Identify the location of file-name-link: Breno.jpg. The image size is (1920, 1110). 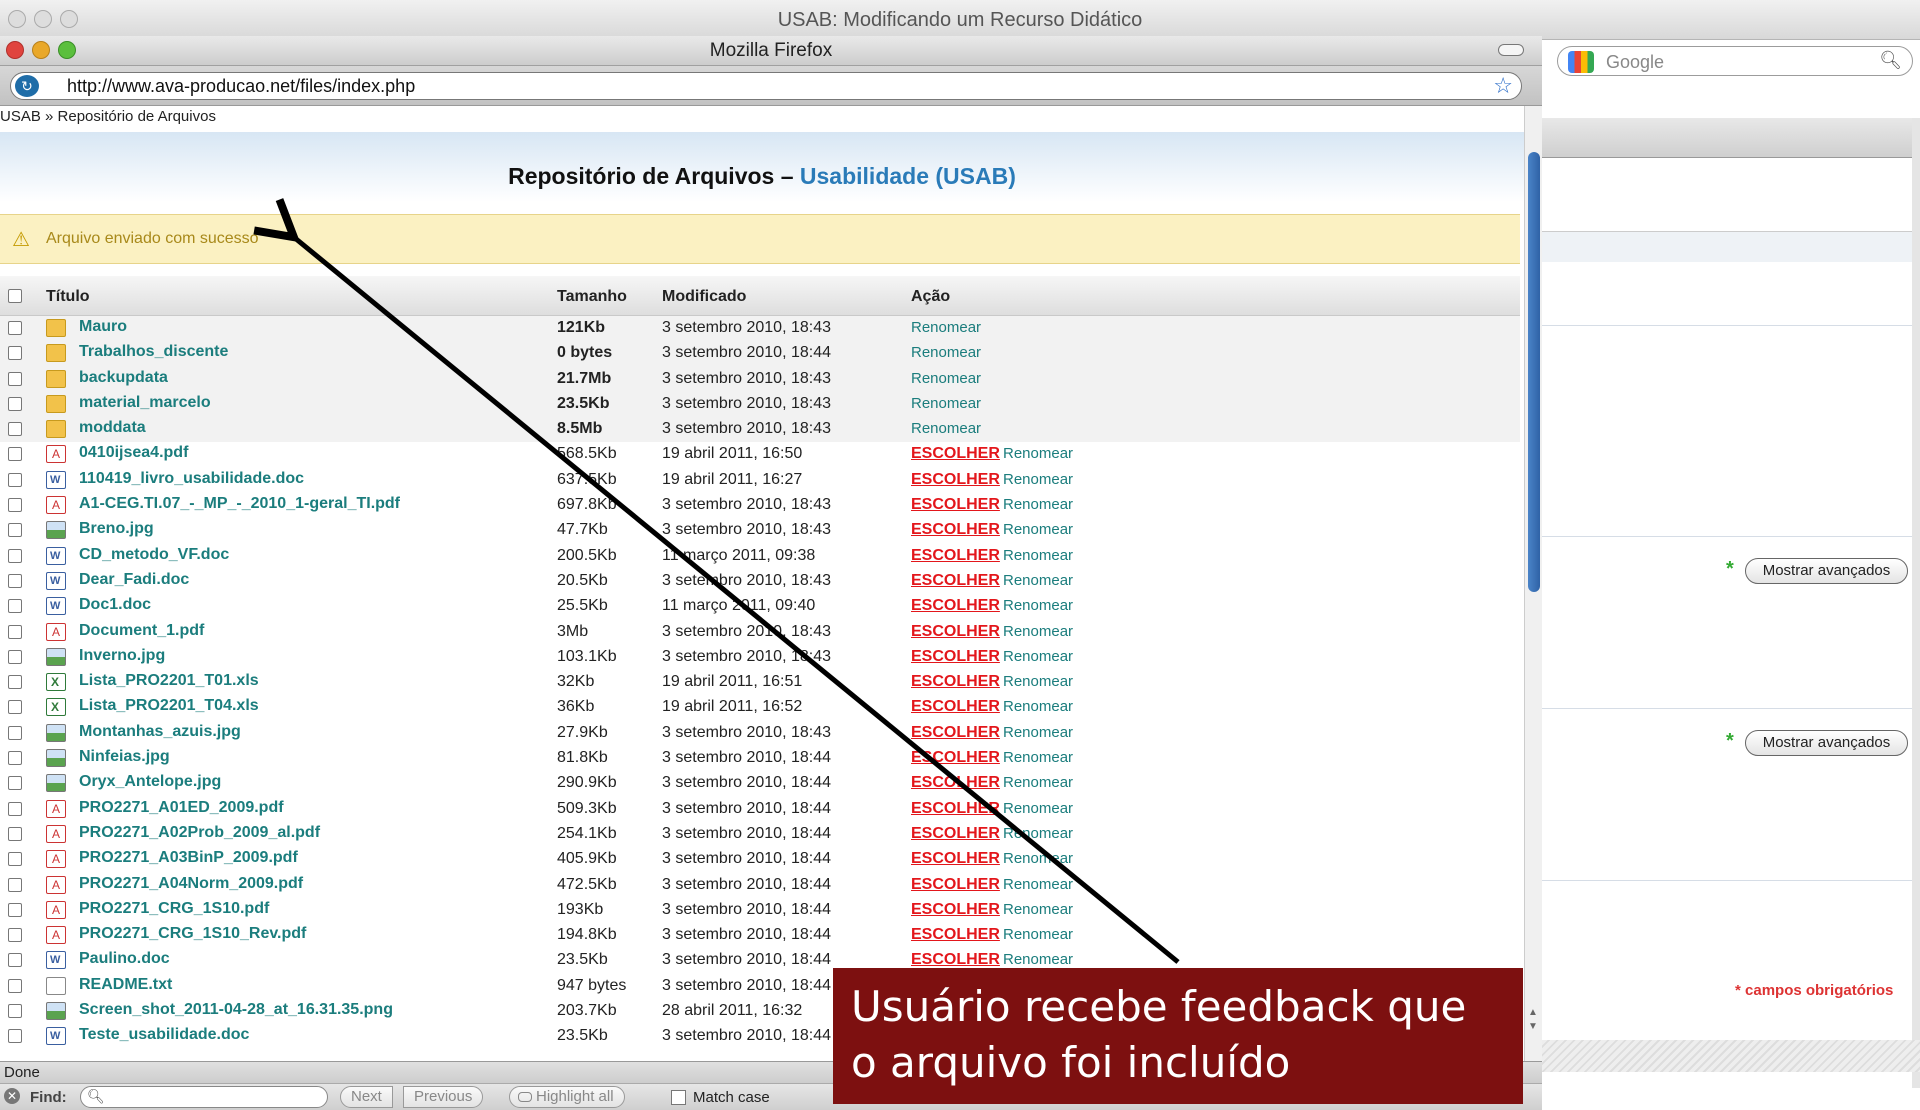
(116, 529).